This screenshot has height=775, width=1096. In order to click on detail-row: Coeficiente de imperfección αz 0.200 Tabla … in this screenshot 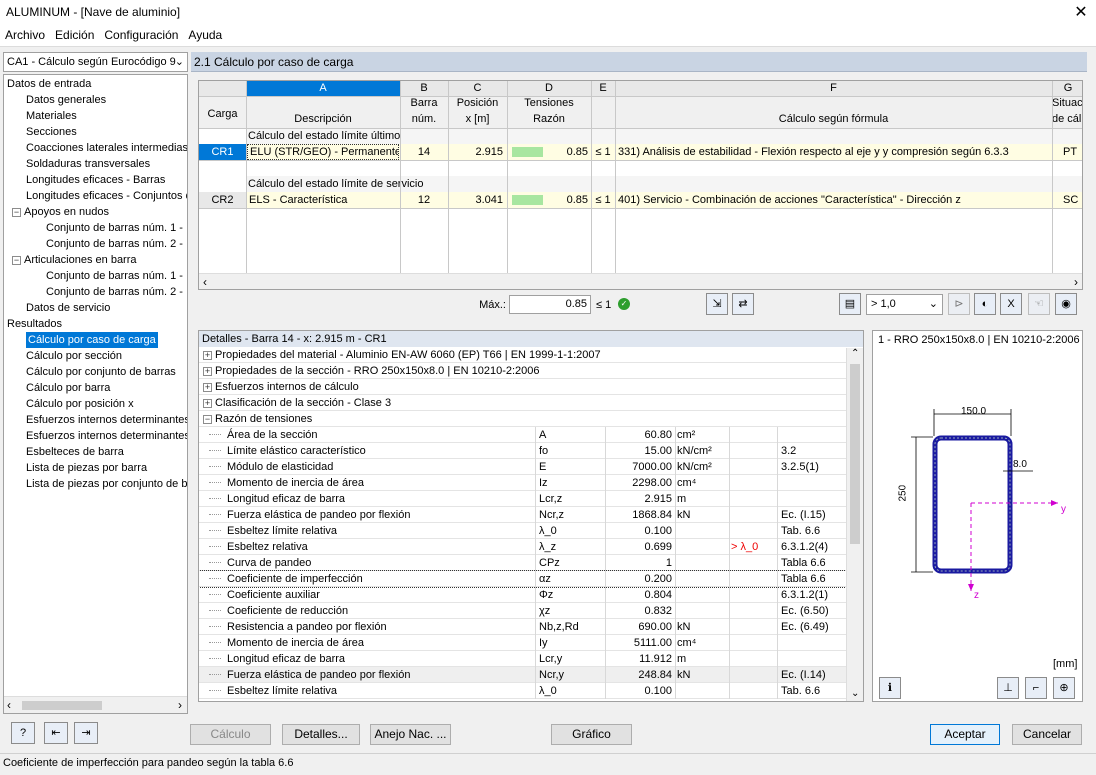, I will do `click(524, 579)`.